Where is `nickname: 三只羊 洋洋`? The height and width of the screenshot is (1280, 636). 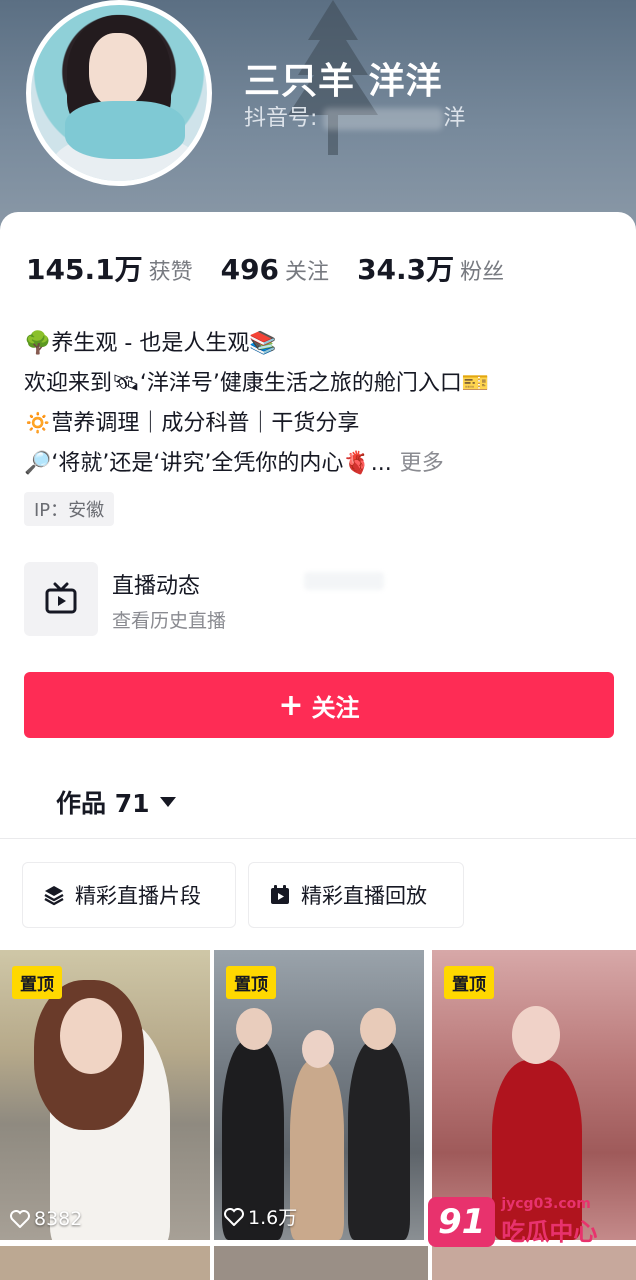 nickname: 三只羊 洋洋 is located at coordinates (343, 81).